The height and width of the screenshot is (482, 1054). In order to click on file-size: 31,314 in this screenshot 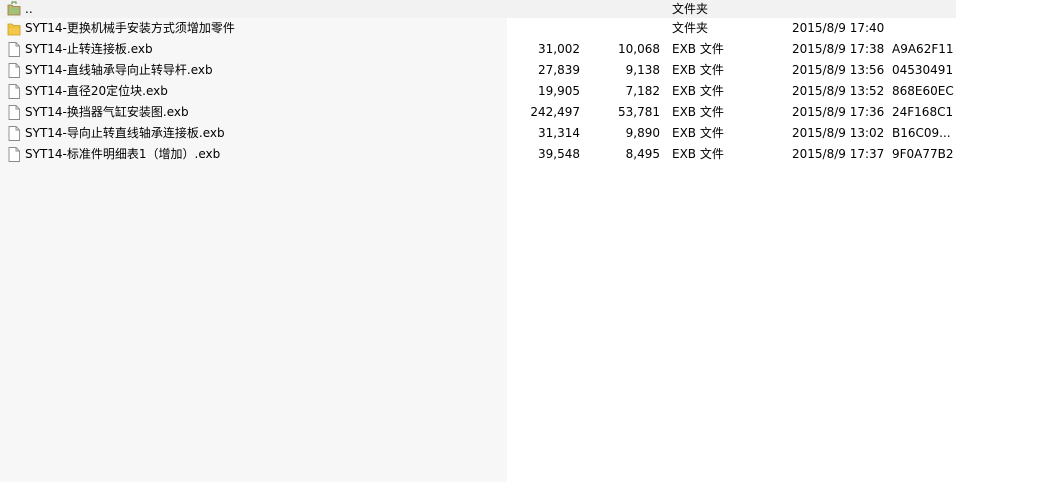, I will do `click(559, 133)`.